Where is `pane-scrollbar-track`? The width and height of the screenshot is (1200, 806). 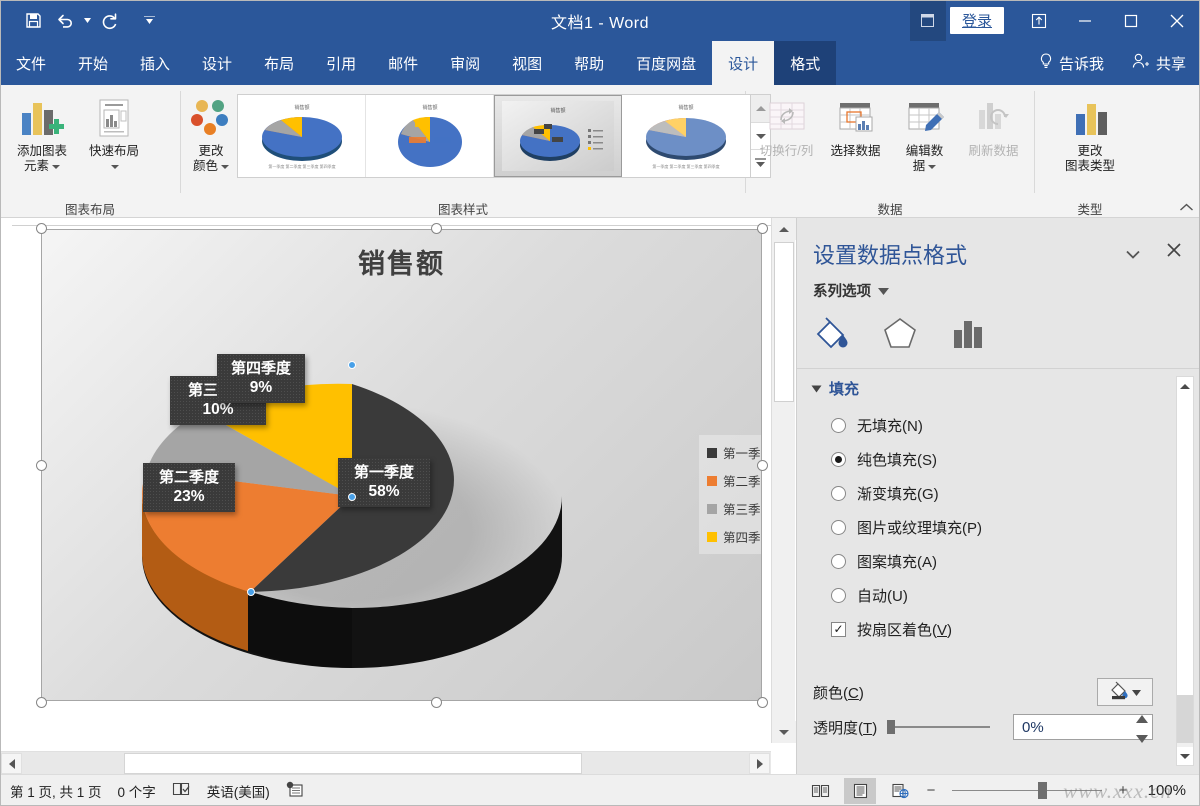 pane-scrollbar-track is located at coordinates (1185, 719).